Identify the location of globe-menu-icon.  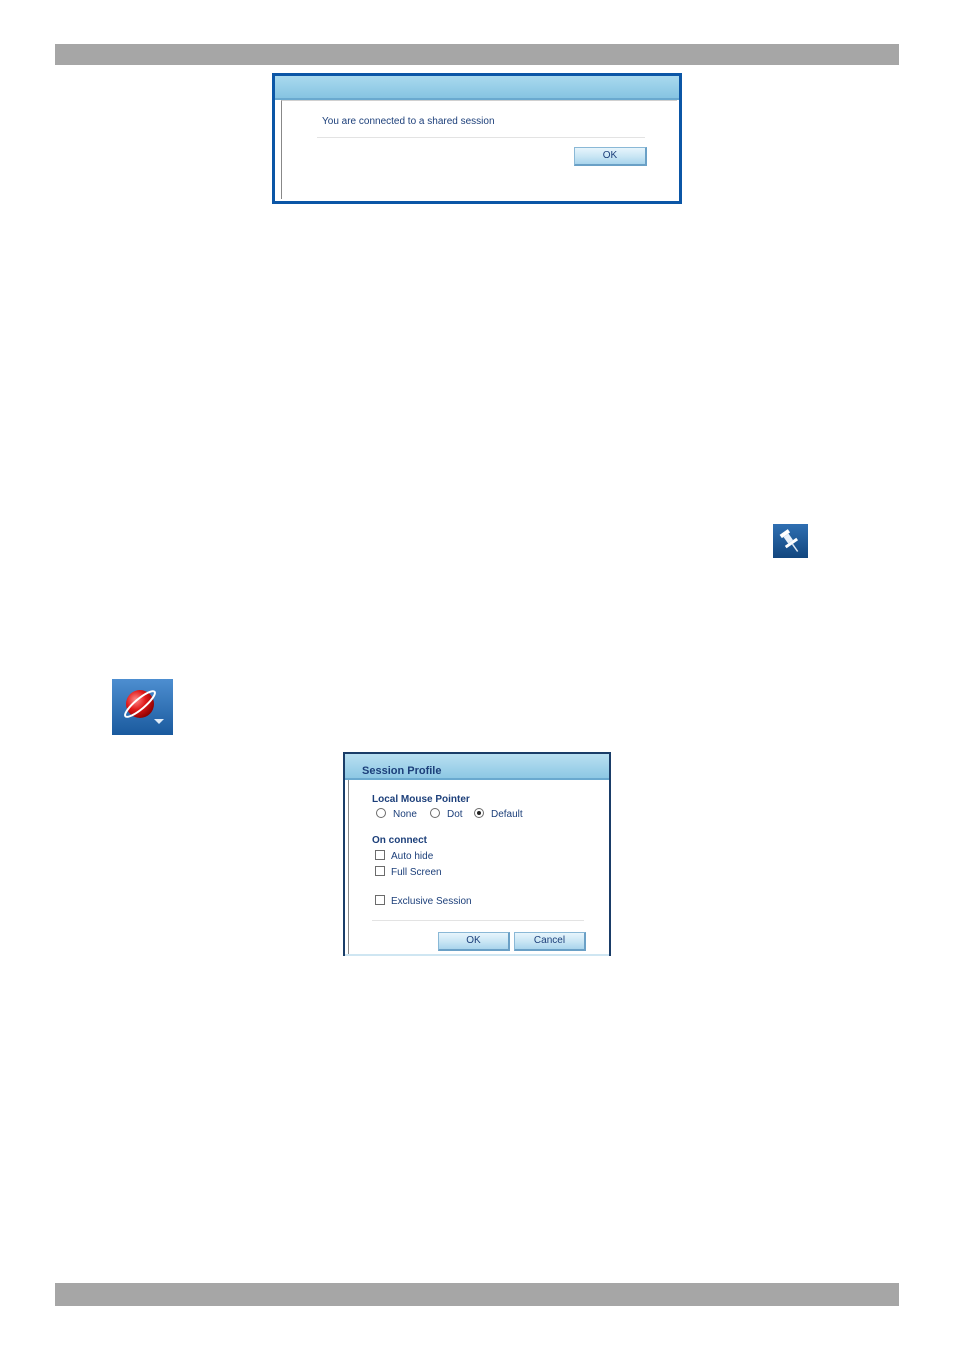
(142, 707).